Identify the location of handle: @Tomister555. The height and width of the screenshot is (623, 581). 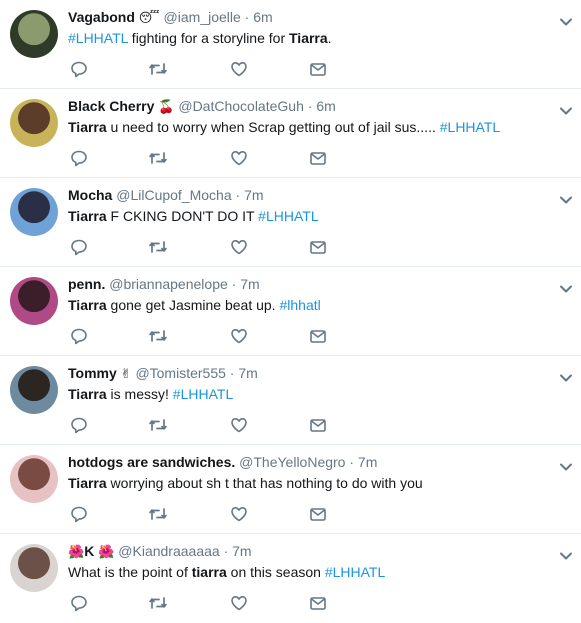
(180, 373).